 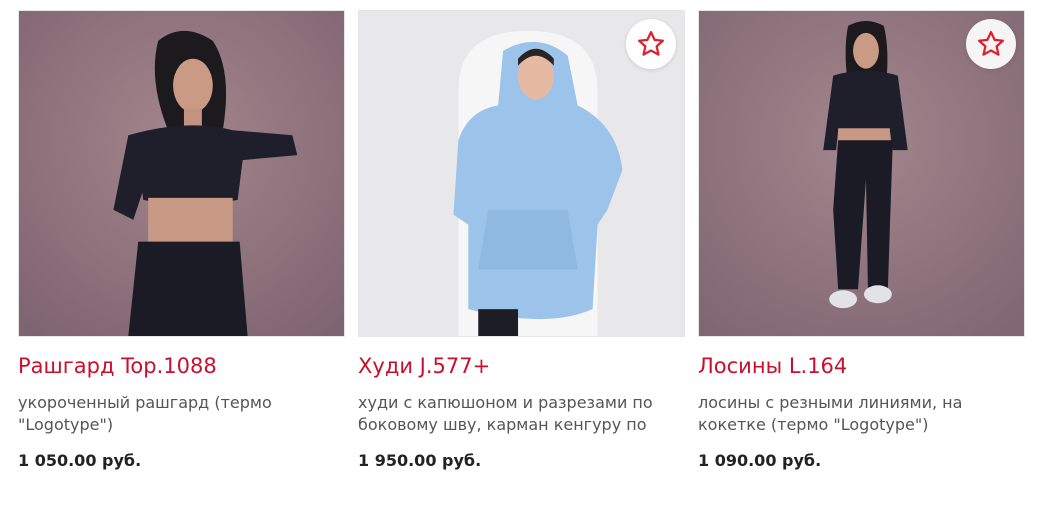 What do you see at coordinates (760, 460) in the screenshot?
I see `product-price: 1 090.00 руб.` at bounding box center [760, 460].